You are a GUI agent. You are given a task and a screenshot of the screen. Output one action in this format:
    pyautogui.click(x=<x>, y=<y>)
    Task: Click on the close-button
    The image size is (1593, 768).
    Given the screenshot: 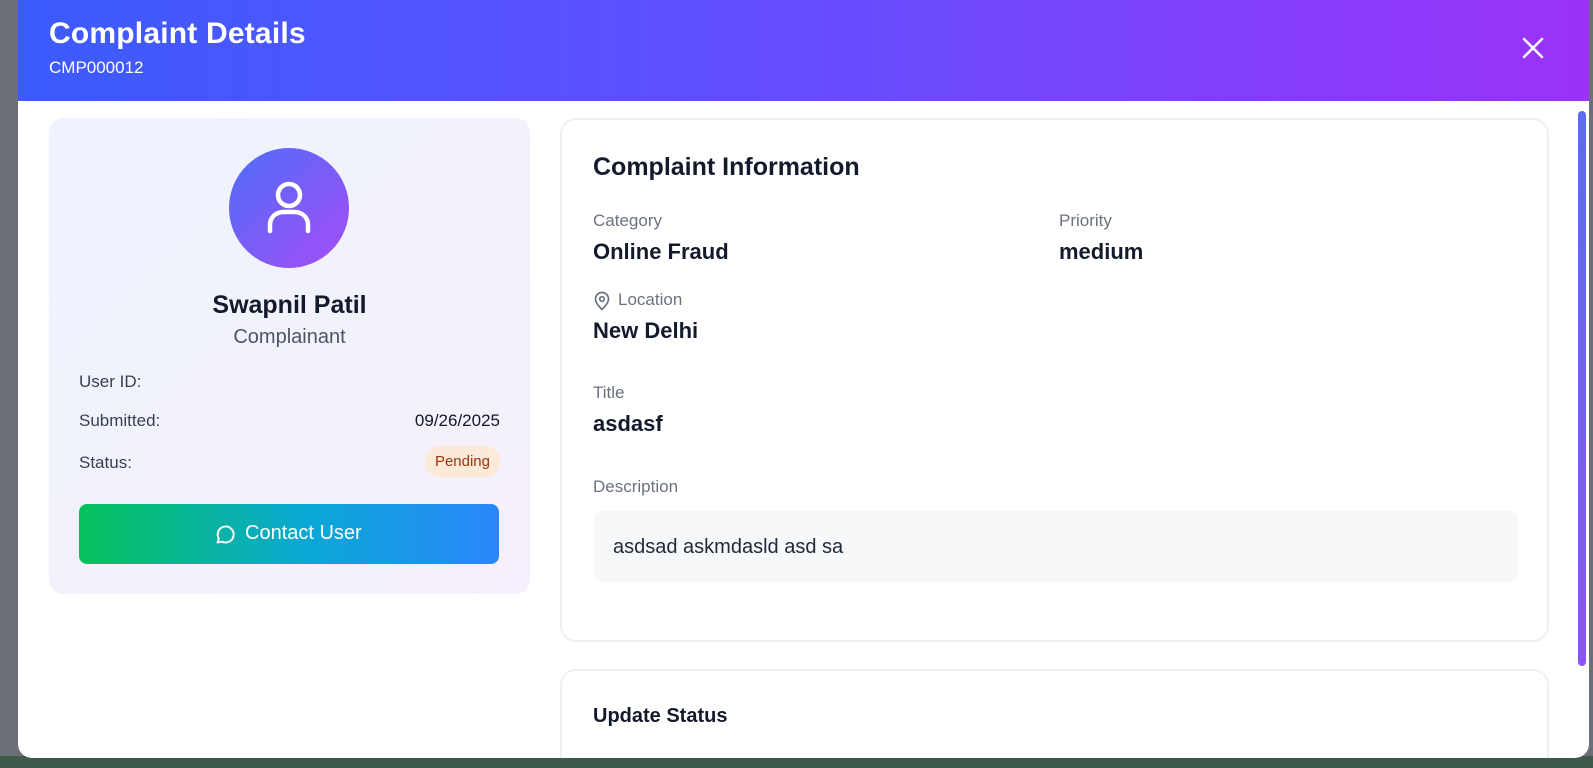 What is the action you would take?
    pyautogui.click(x=1533, y=48)
    